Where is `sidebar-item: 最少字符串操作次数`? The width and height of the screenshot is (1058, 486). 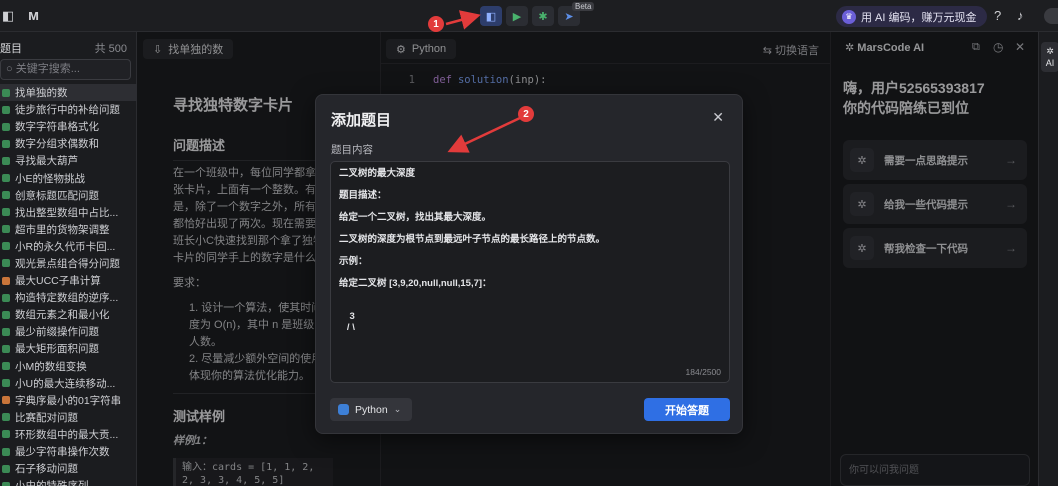 sidebar-item: 最少字符串操作次数 is located at coordinates (68, 451).